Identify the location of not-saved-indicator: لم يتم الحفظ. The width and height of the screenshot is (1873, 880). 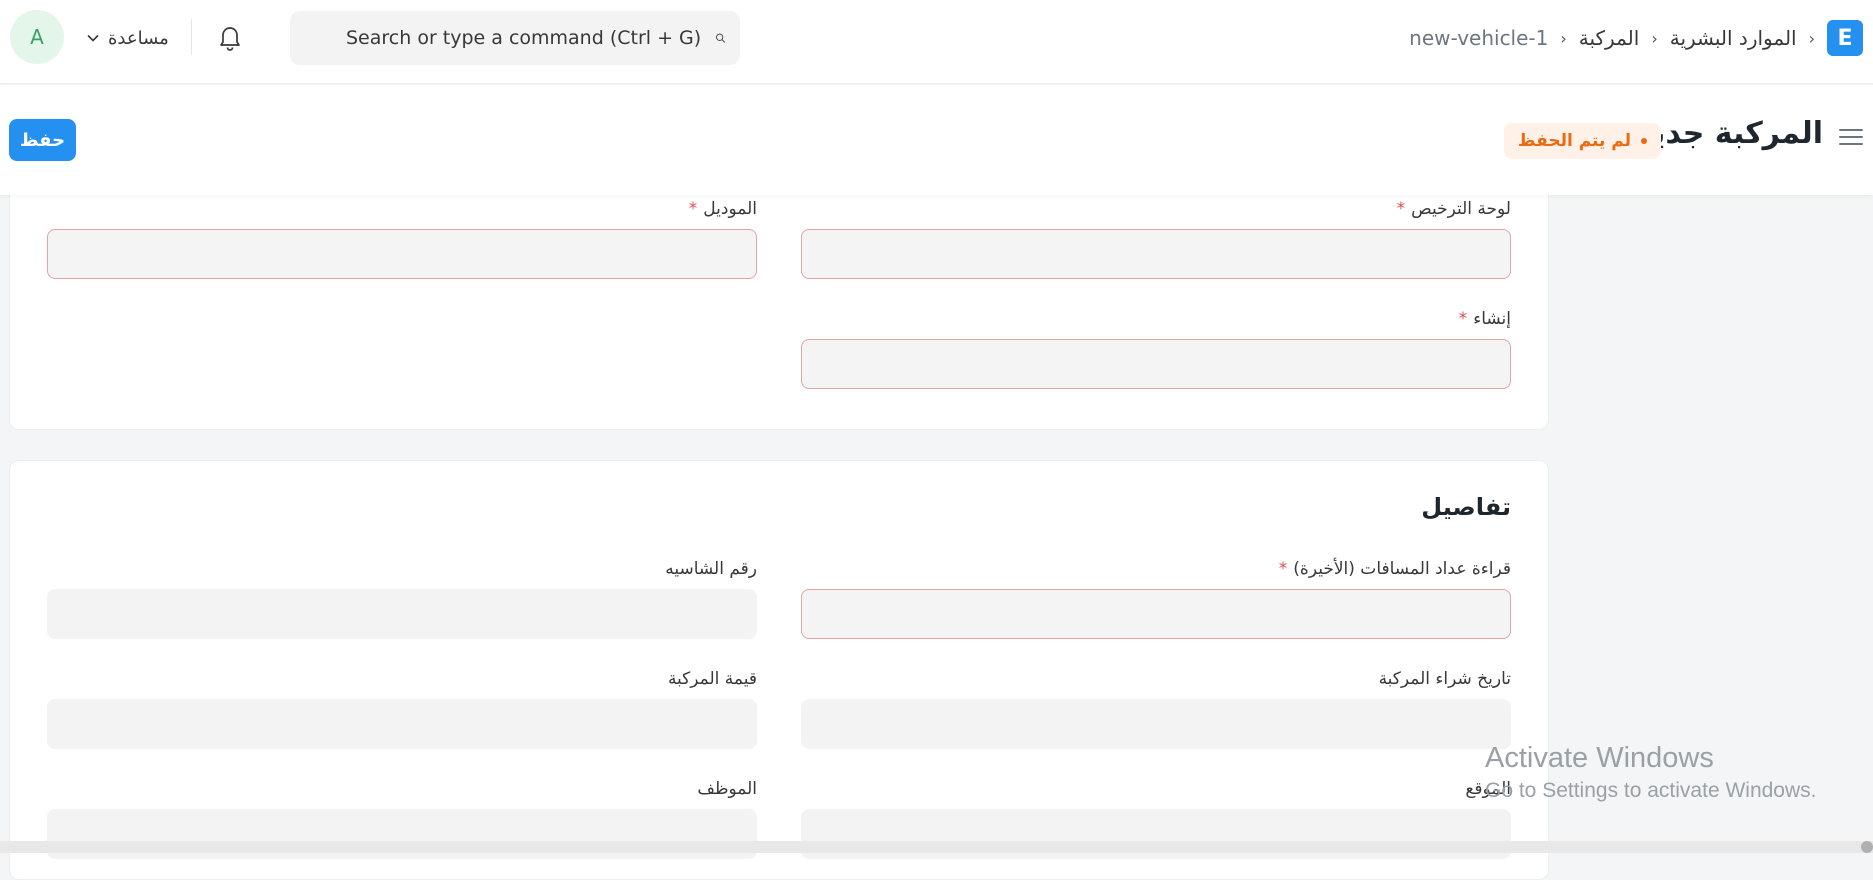
(1582, 141).